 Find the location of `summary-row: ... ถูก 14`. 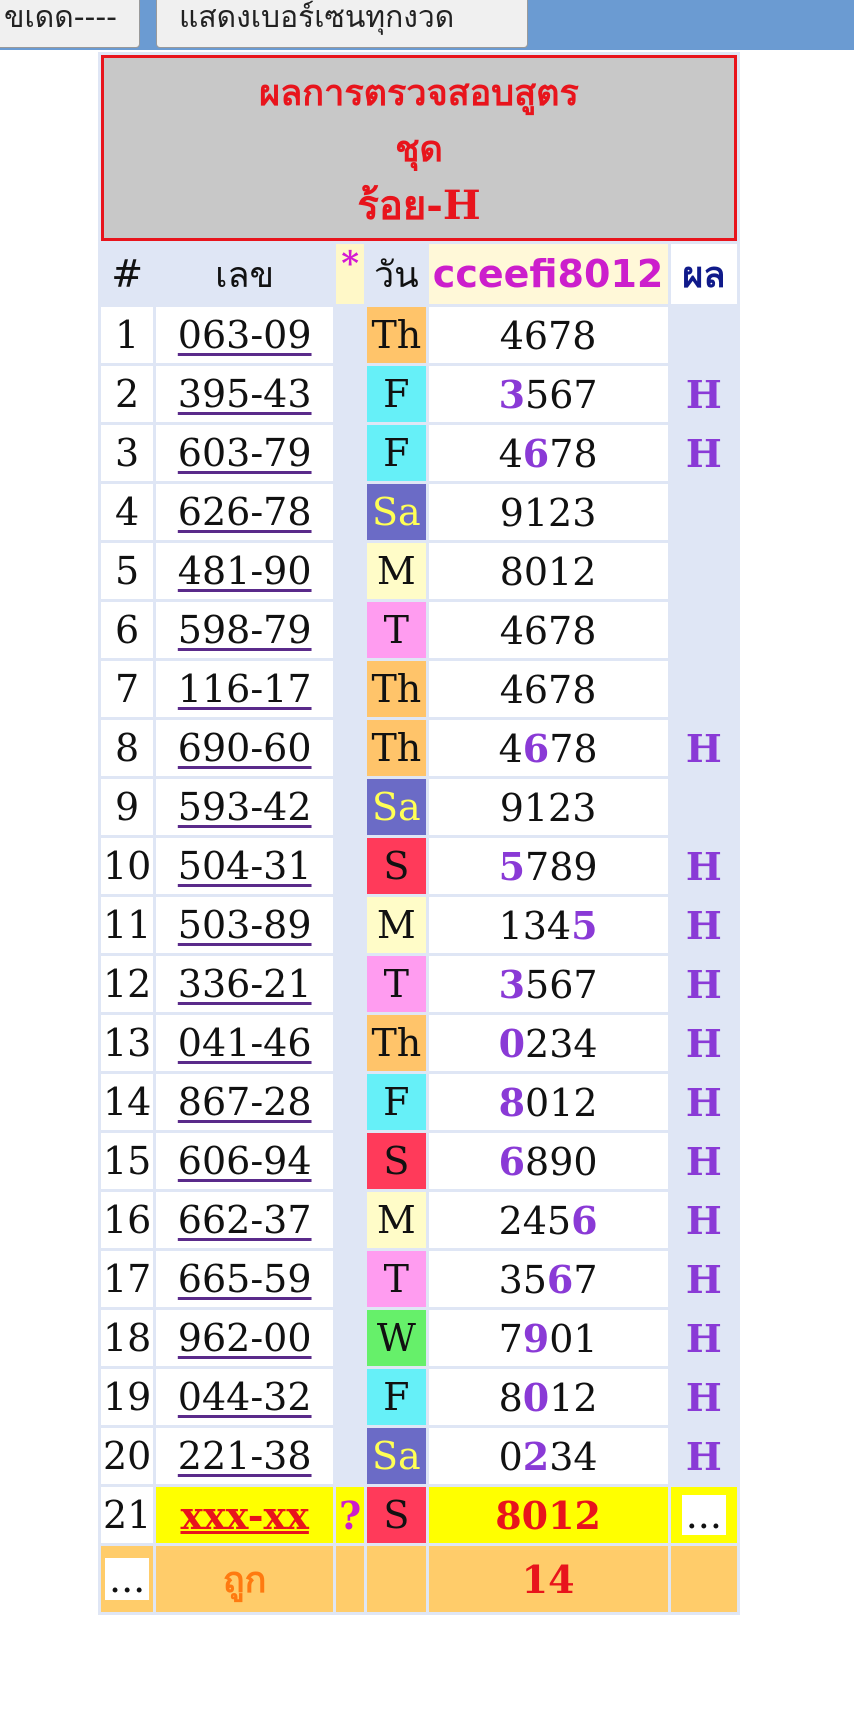

summary-row: ... ถูก 14 is located at coordinates (419, 1579).